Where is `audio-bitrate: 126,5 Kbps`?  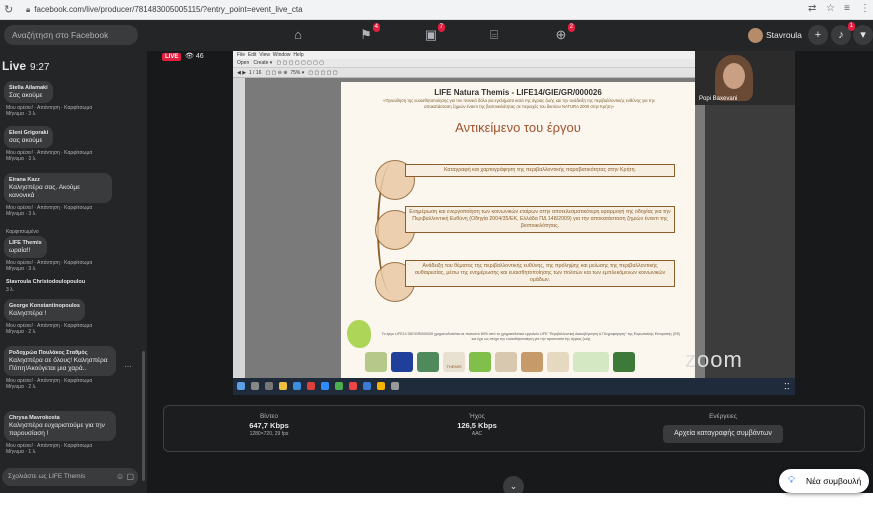 audio-bitrate: 126,5 Kbps is located at coordinates (477, 425).